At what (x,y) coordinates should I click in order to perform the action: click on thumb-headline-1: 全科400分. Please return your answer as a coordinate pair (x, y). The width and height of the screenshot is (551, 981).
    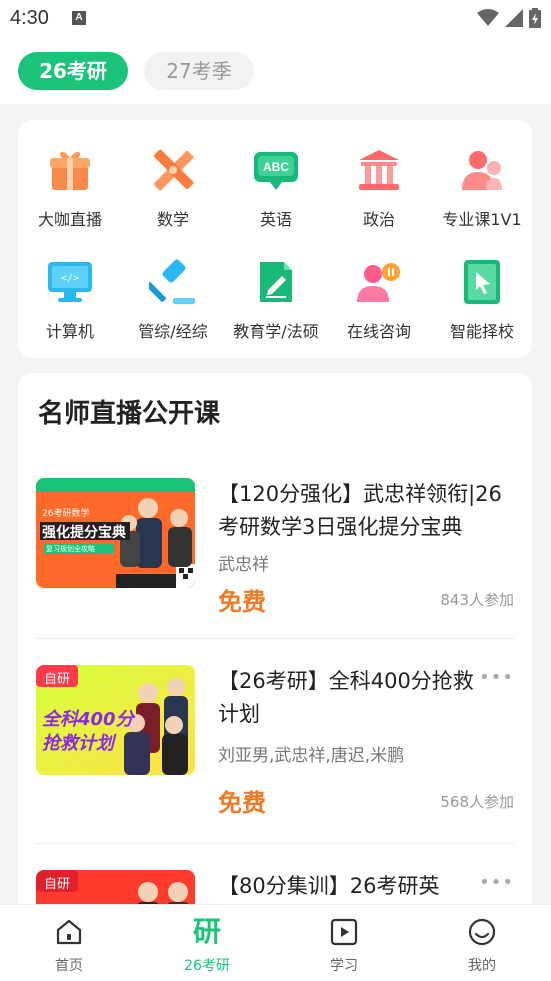
    Looking at the image, I should click on (88, 719).